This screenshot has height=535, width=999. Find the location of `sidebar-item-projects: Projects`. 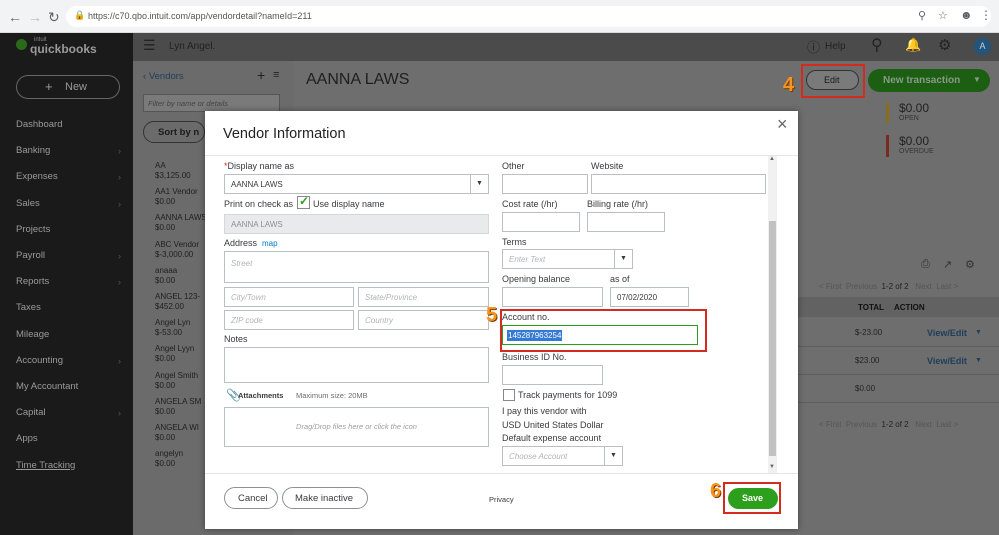

sidebar-item-projects: Projects is located at coordinates (33, 229).